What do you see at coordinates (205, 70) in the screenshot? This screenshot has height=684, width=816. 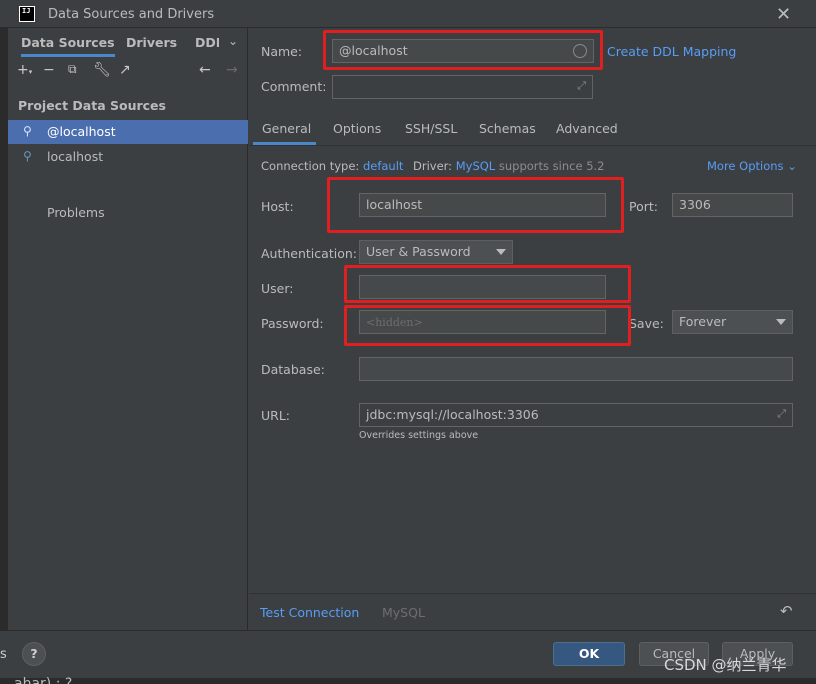 I see `back-arrow-icon: ←` at bounding box center [205, 70].